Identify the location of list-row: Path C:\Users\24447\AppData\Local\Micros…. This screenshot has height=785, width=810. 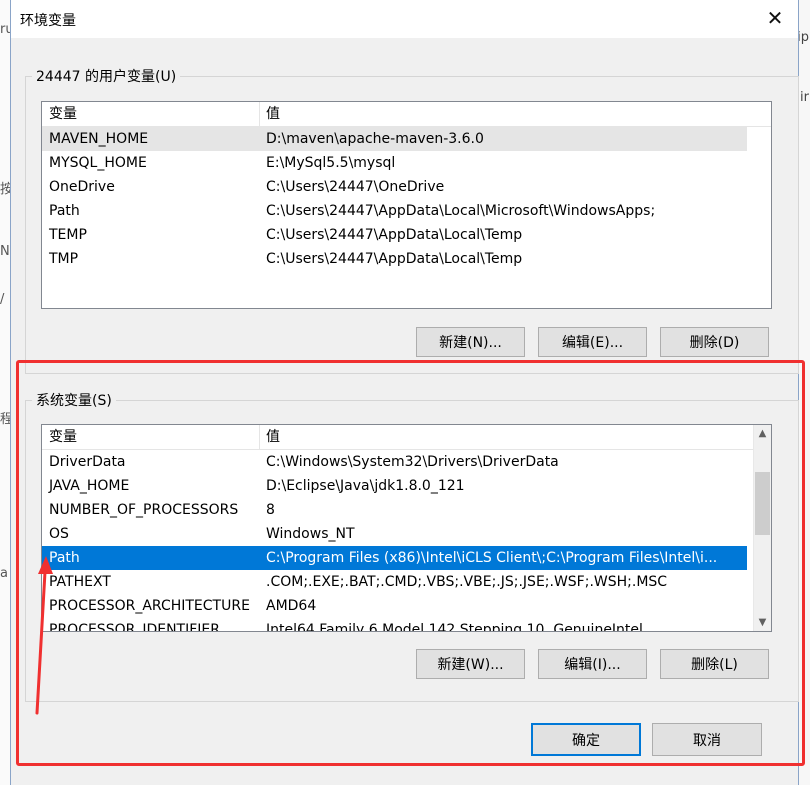
(406, 211).